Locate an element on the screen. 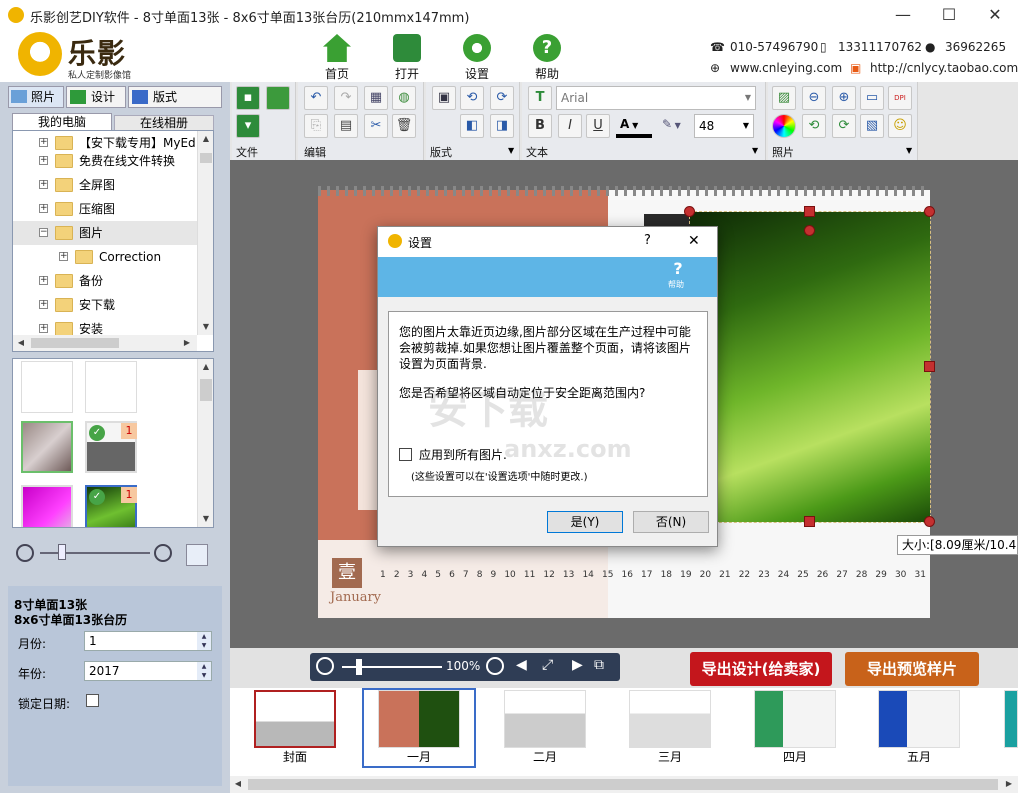 This screenshot has width=1018, height=793. photo-thumbnail: ✓ 1 is located at coordinates (111, 447).